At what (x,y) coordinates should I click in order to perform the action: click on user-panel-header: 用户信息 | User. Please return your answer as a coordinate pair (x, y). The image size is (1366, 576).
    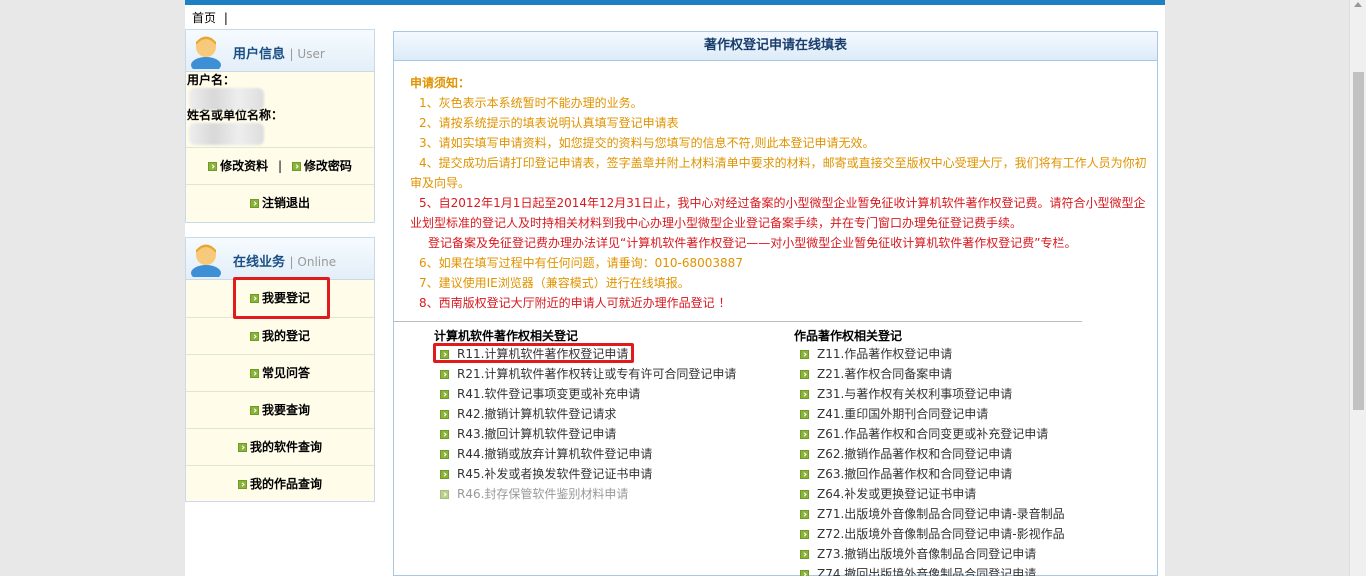
    Looking at the image, I should click on (280, 51).